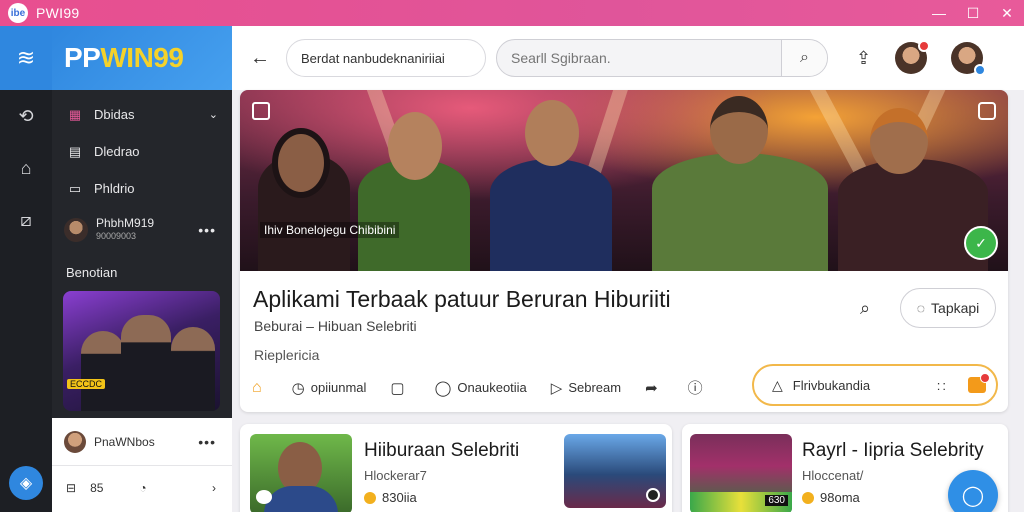 This screenshot has width=1024, height=512. I want to click on action-home: ⌂, so click(260, 388).